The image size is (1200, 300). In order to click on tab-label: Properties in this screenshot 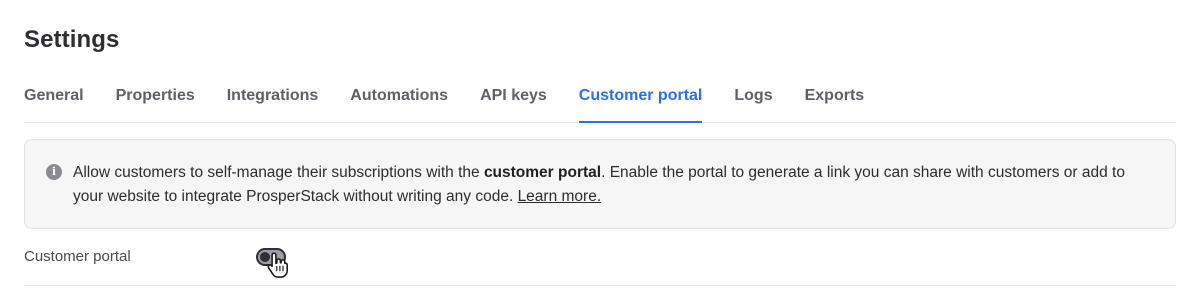, I will do `click(155, 95)`.